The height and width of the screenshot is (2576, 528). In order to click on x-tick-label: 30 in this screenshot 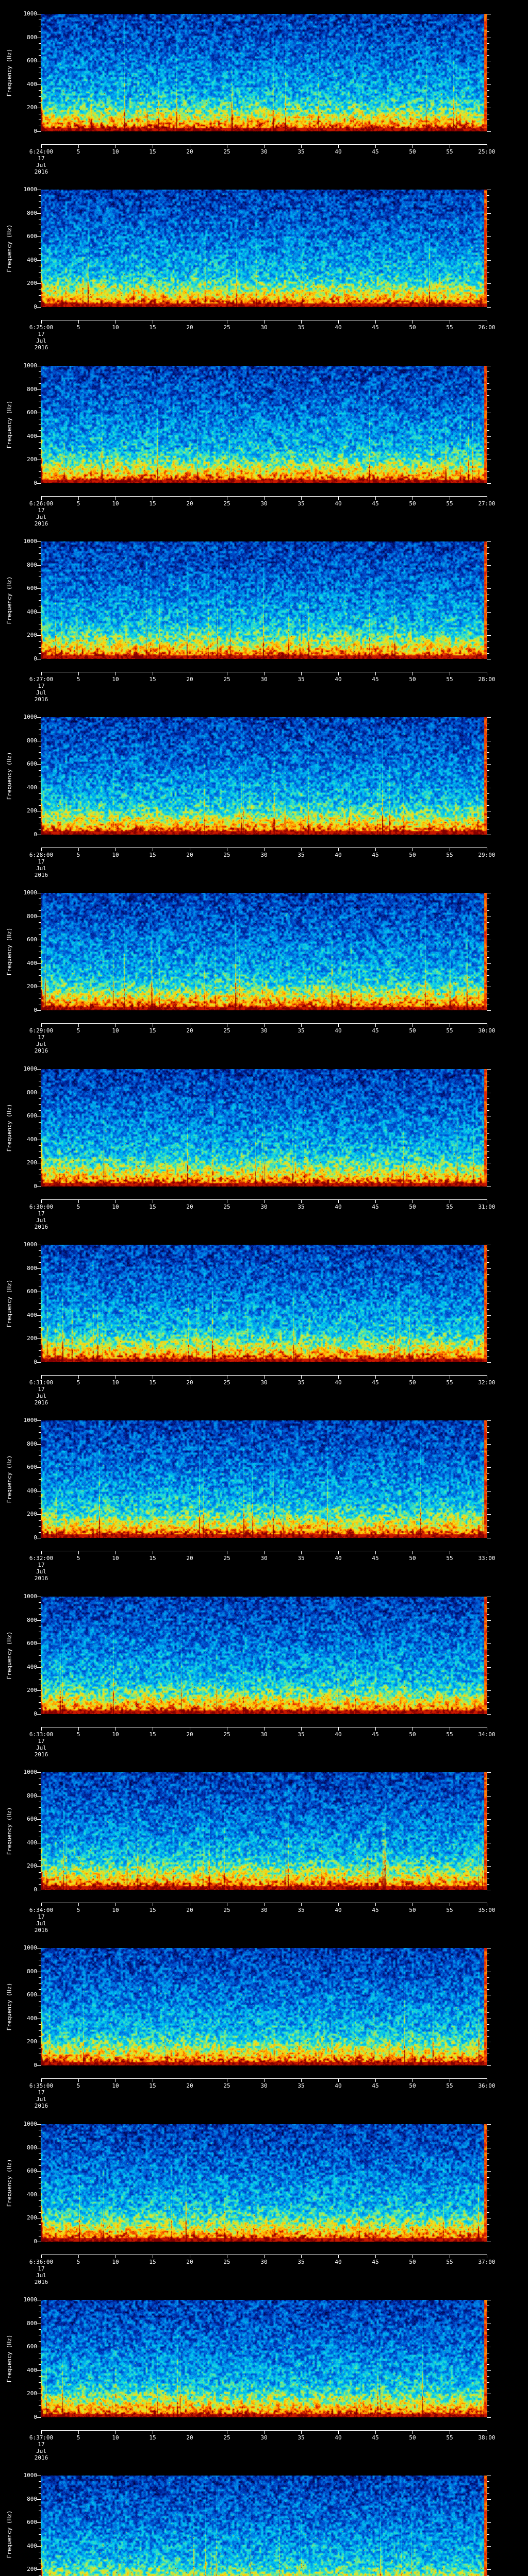, I will do `click(264, 327)`.